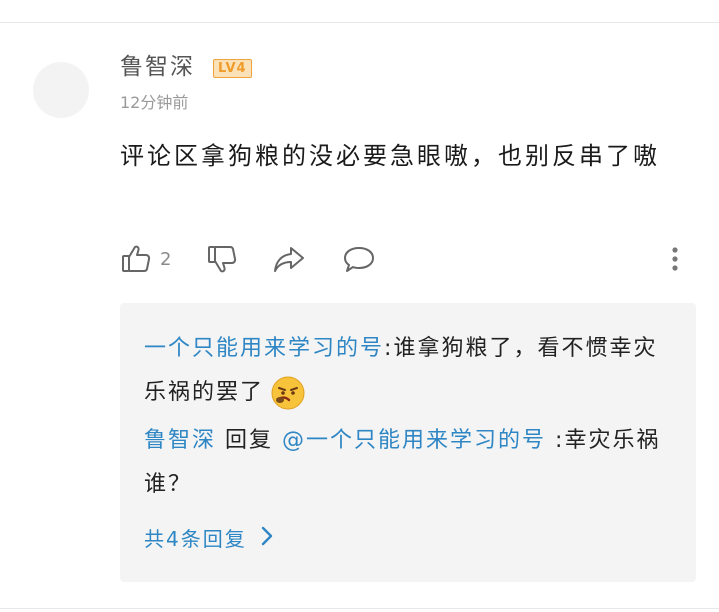 Image resolution: width=719 pixels, height=612 pixels. What do you see at coordinates (390, 156) in the screenshot?
I see `comment-text: 评论区拿狗粮的没必要急眼嗷，也别反串了嗷` at bounding box center [390, 156].